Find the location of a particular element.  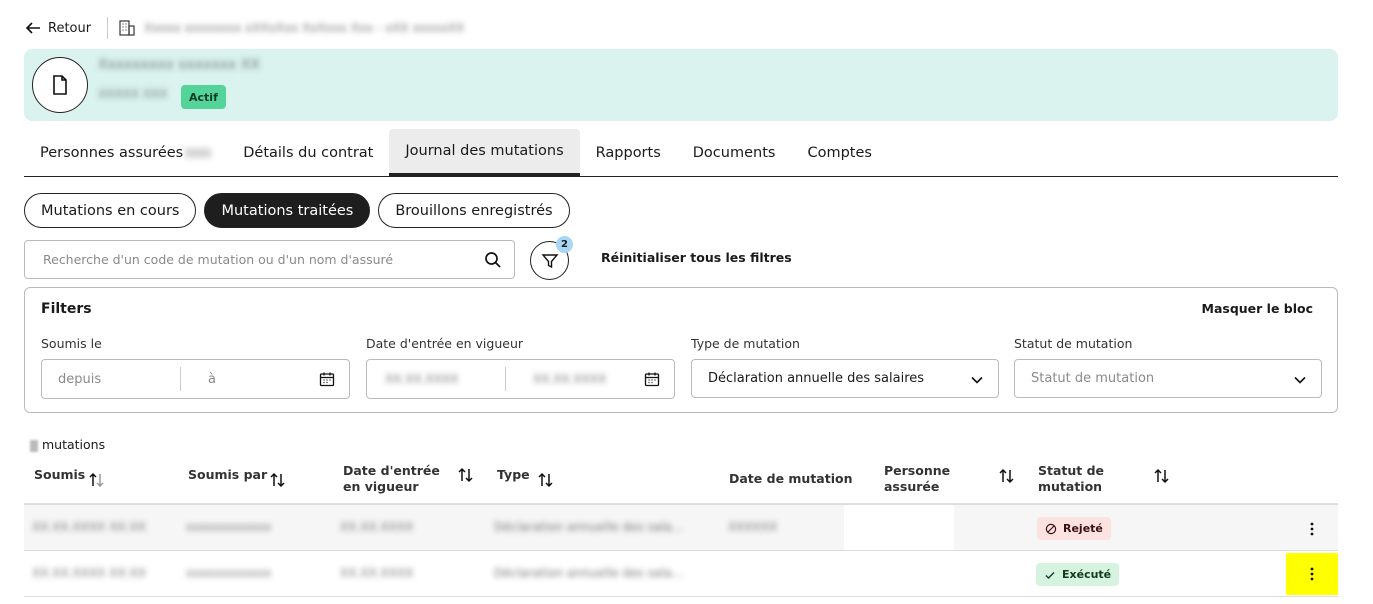

hide-block-button: Masquer le bloc is located at coordinates (1258, 308).